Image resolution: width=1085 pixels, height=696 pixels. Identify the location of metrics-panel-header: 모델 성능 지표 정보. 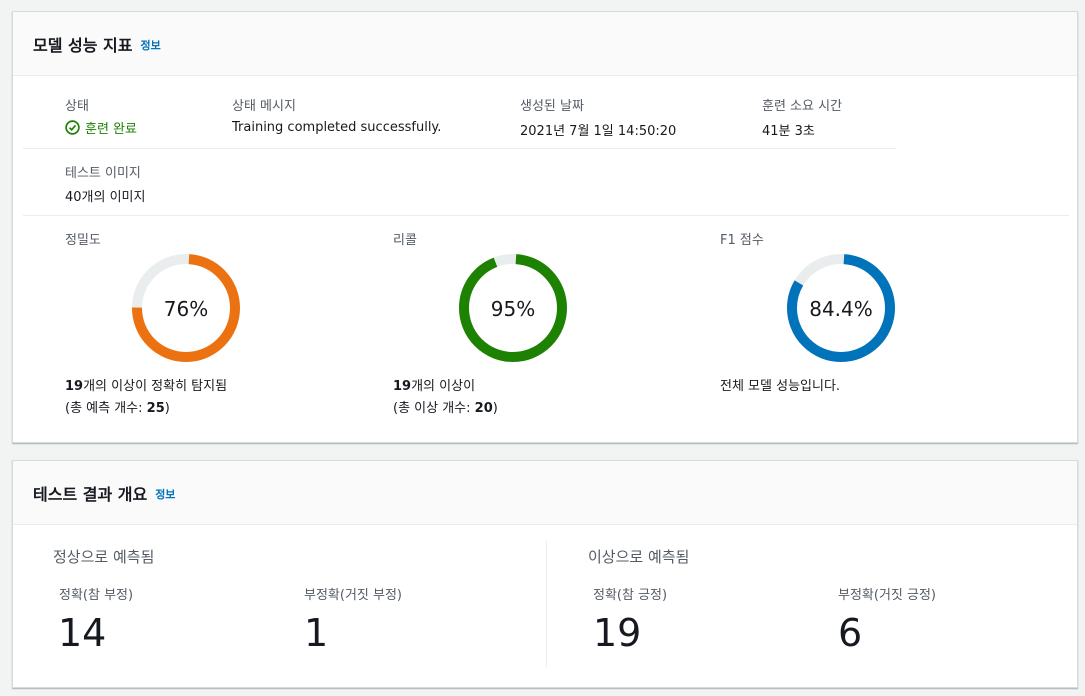
(545, 44).